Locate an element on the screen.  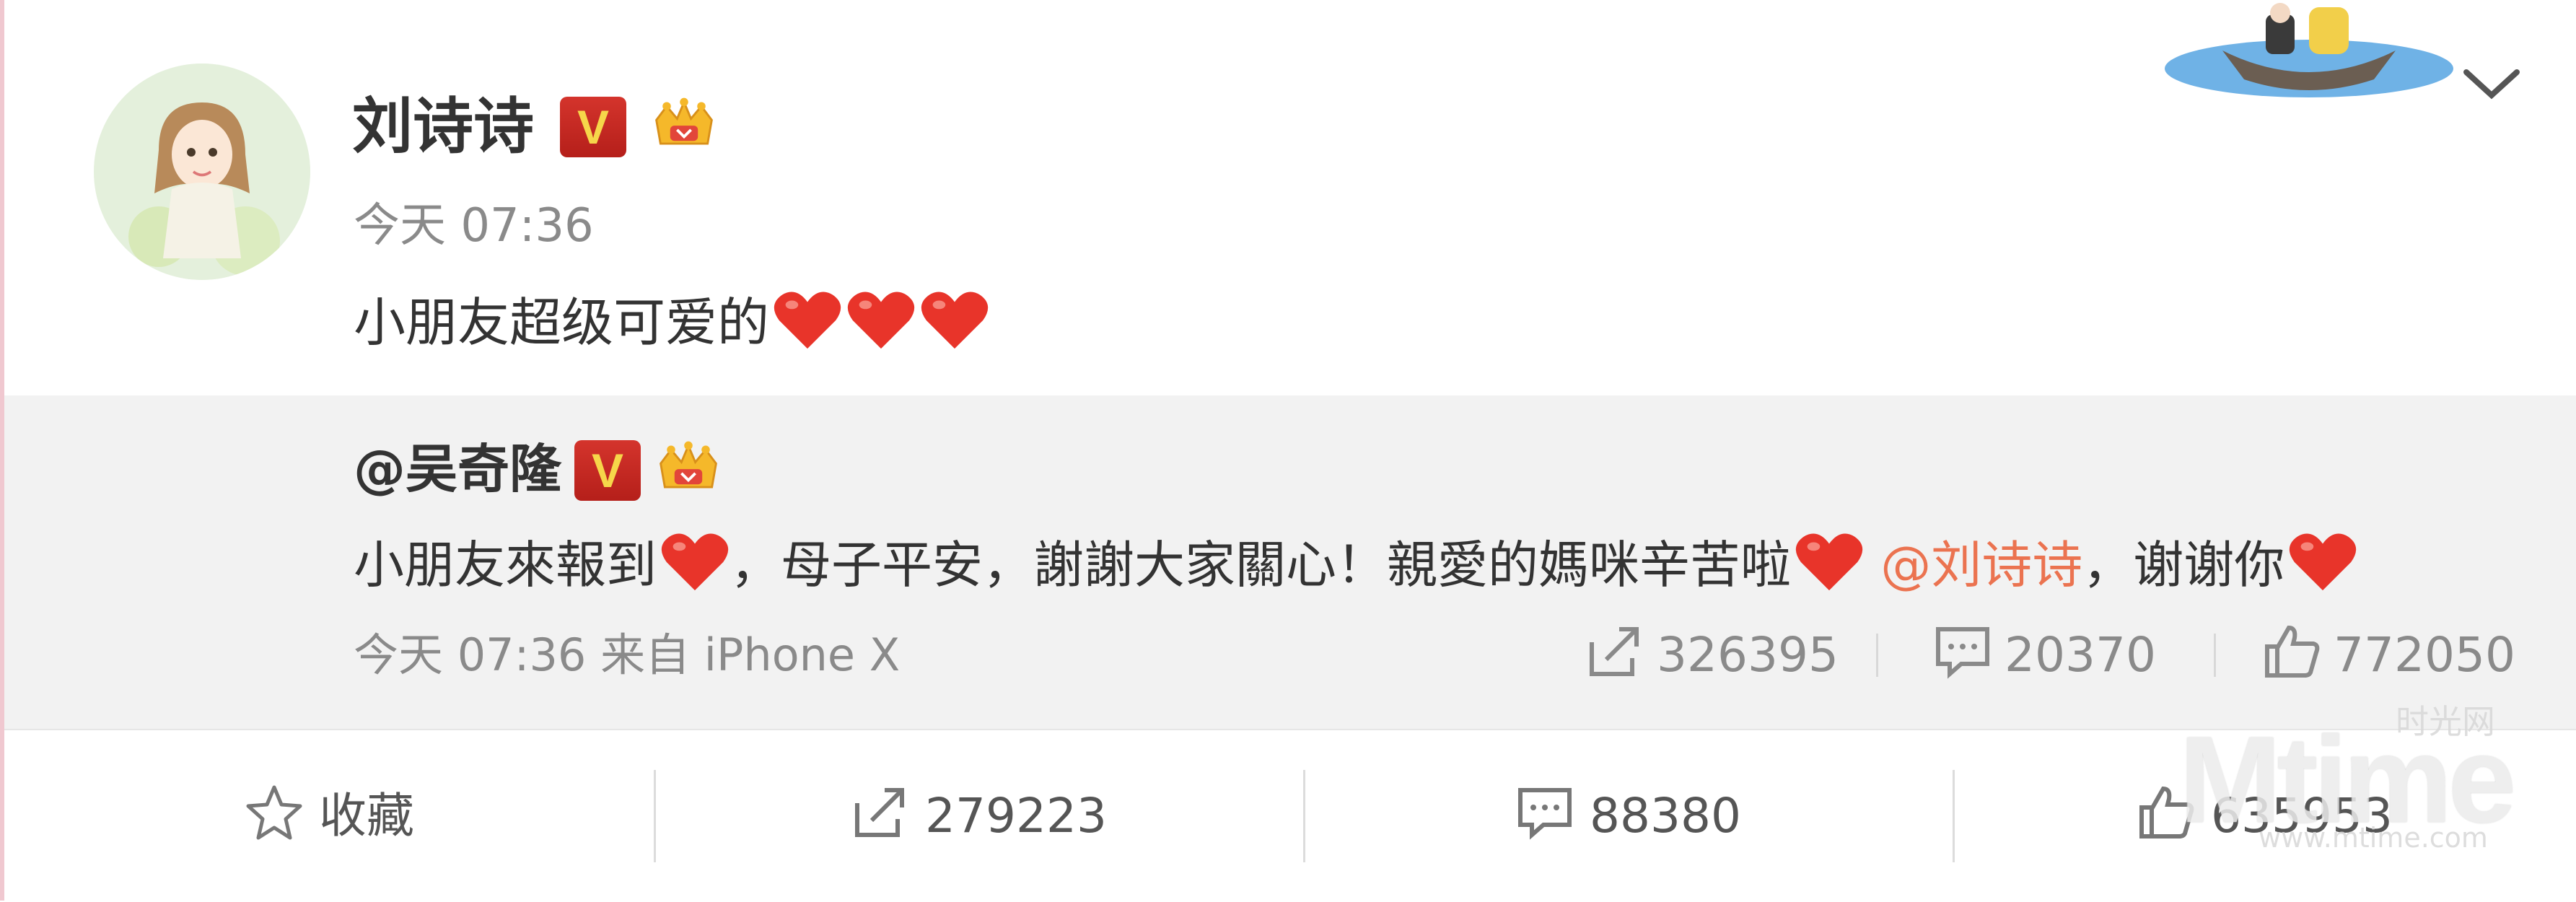
repost-text: 小朋友來報到 ，母子平安，謝謝大家關心！親愛的媽咪辛苦啦 @刘诗诗，谢谢你 is located at coordinates (1356, 565).